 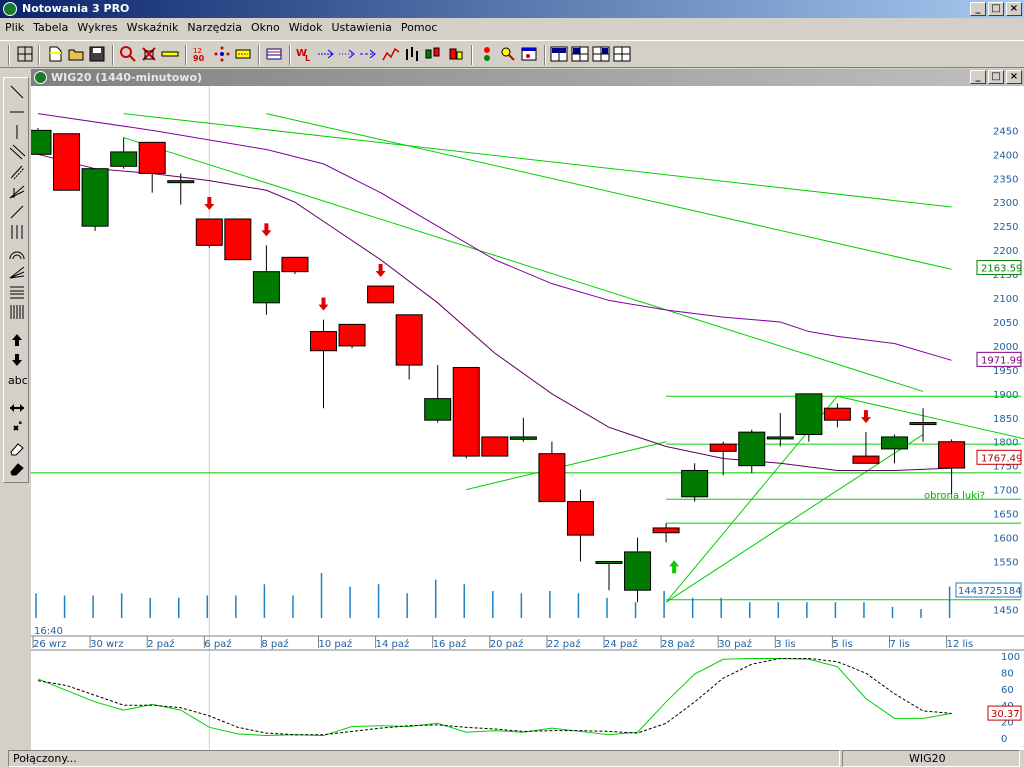 What do you see at coordinates (307, 58) in the screenshot?
I see `svg-text: L` at bounding box center [307, 58].